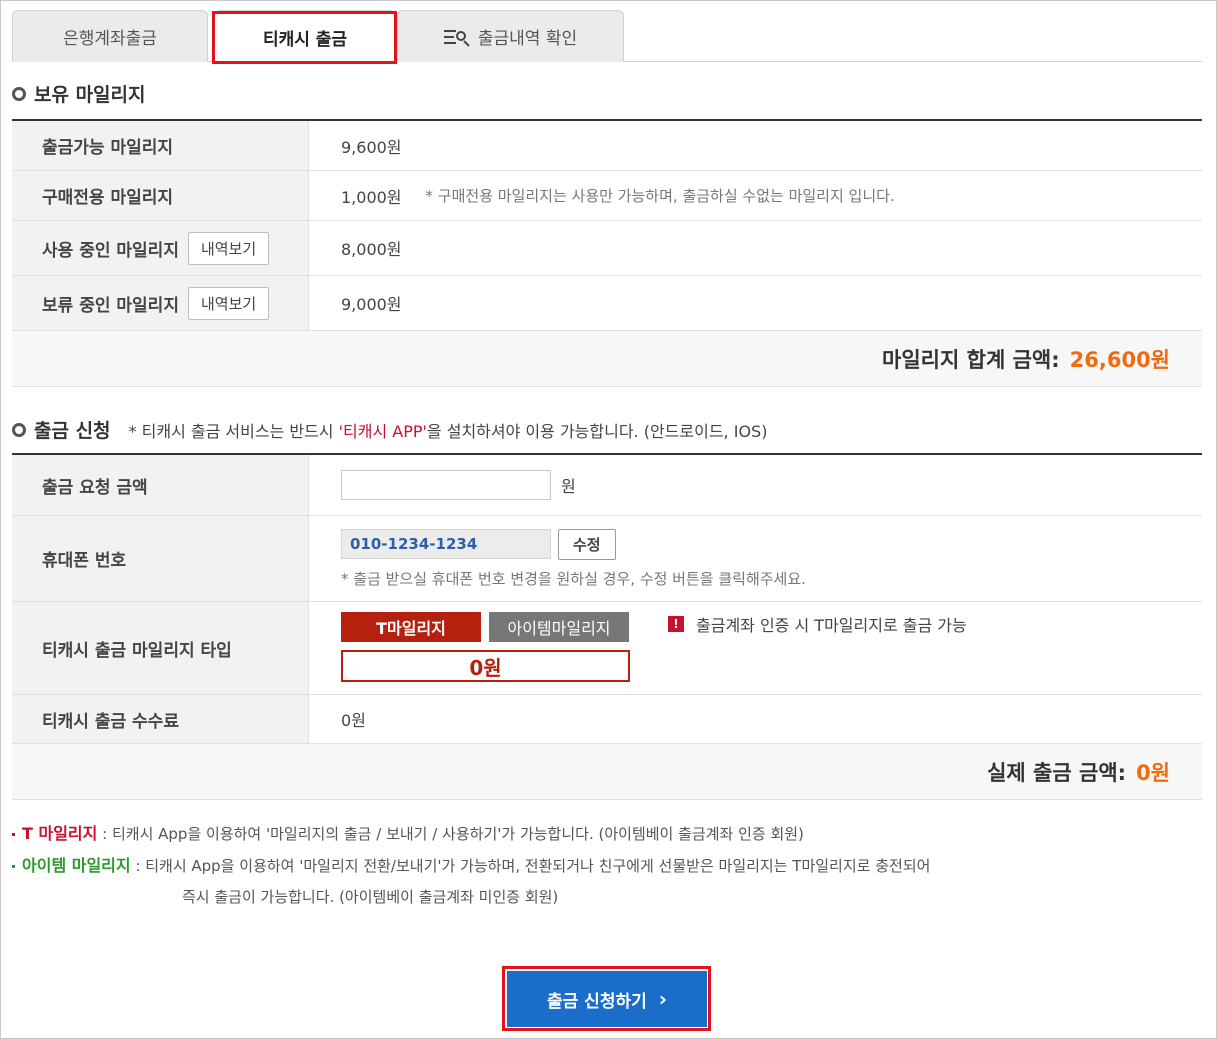  Describe the element at coordinates (662, 999) in the screenshot. I see `chevron-right-icon: ›` at that location.